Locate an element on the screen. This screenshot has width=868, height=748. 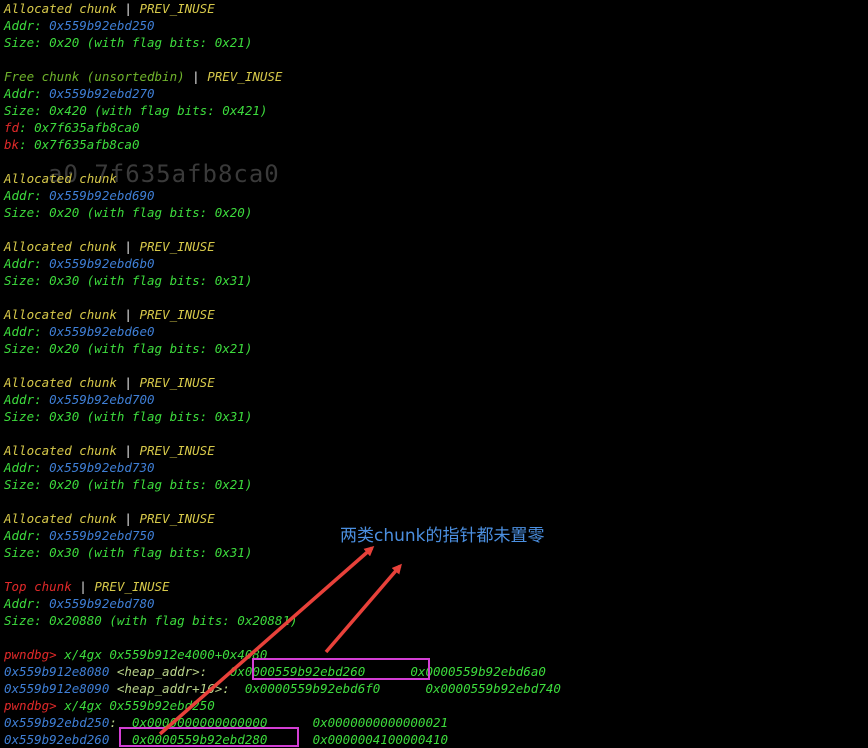
chunk-addr-line: Addr: 0x559b92ebd700 is located at coordinates (436, 399).